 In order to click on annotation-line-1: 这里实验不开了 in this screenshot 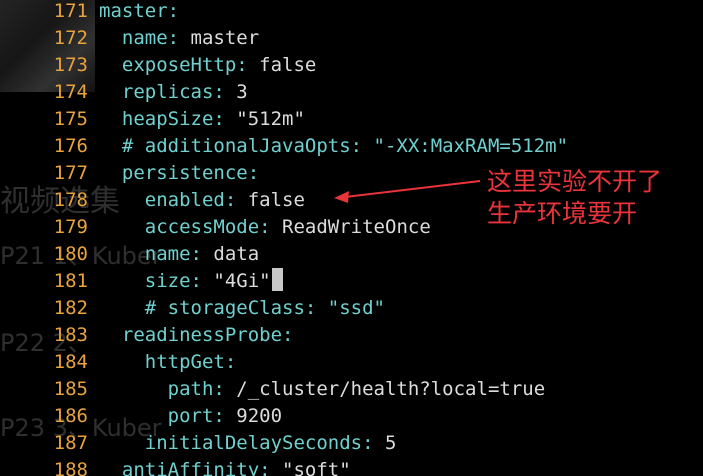, I will do `click(575, 181)`.